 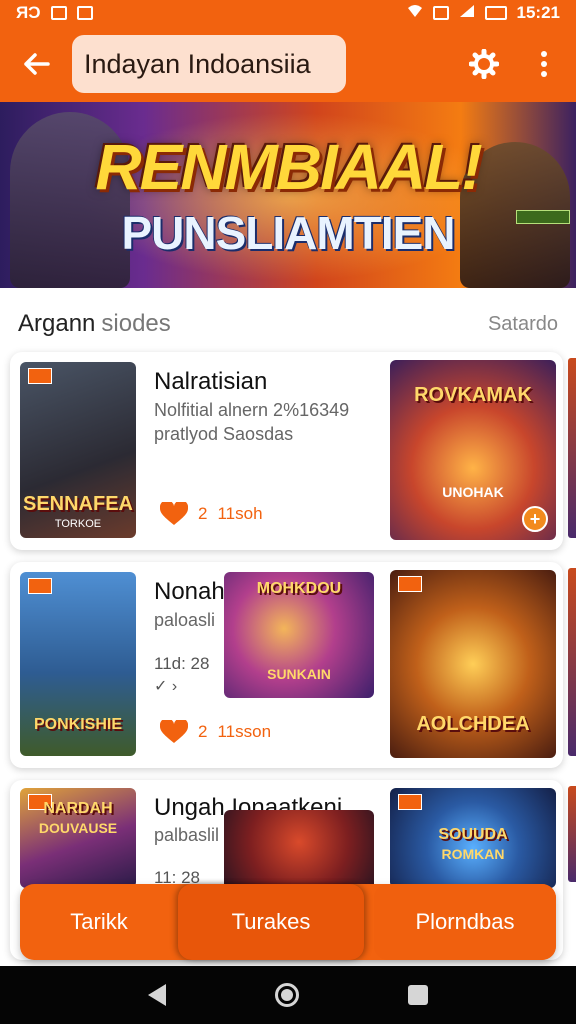 I want to click on see-all-link: Satardo, so click(x=523, y=324).